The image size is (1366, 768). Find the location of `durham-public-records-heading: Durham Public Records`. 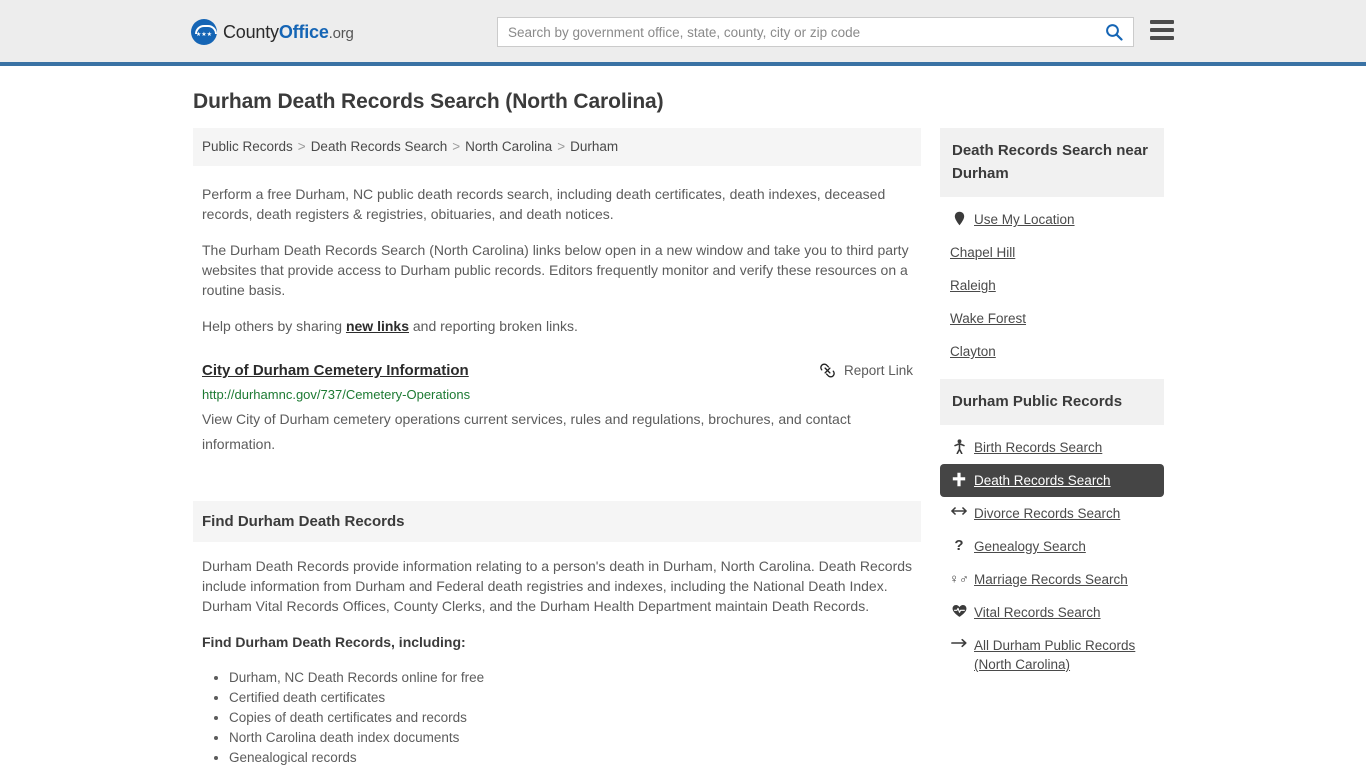

durham-public-records-heading: Durham Public Records is located at coordinates (1052, 402).